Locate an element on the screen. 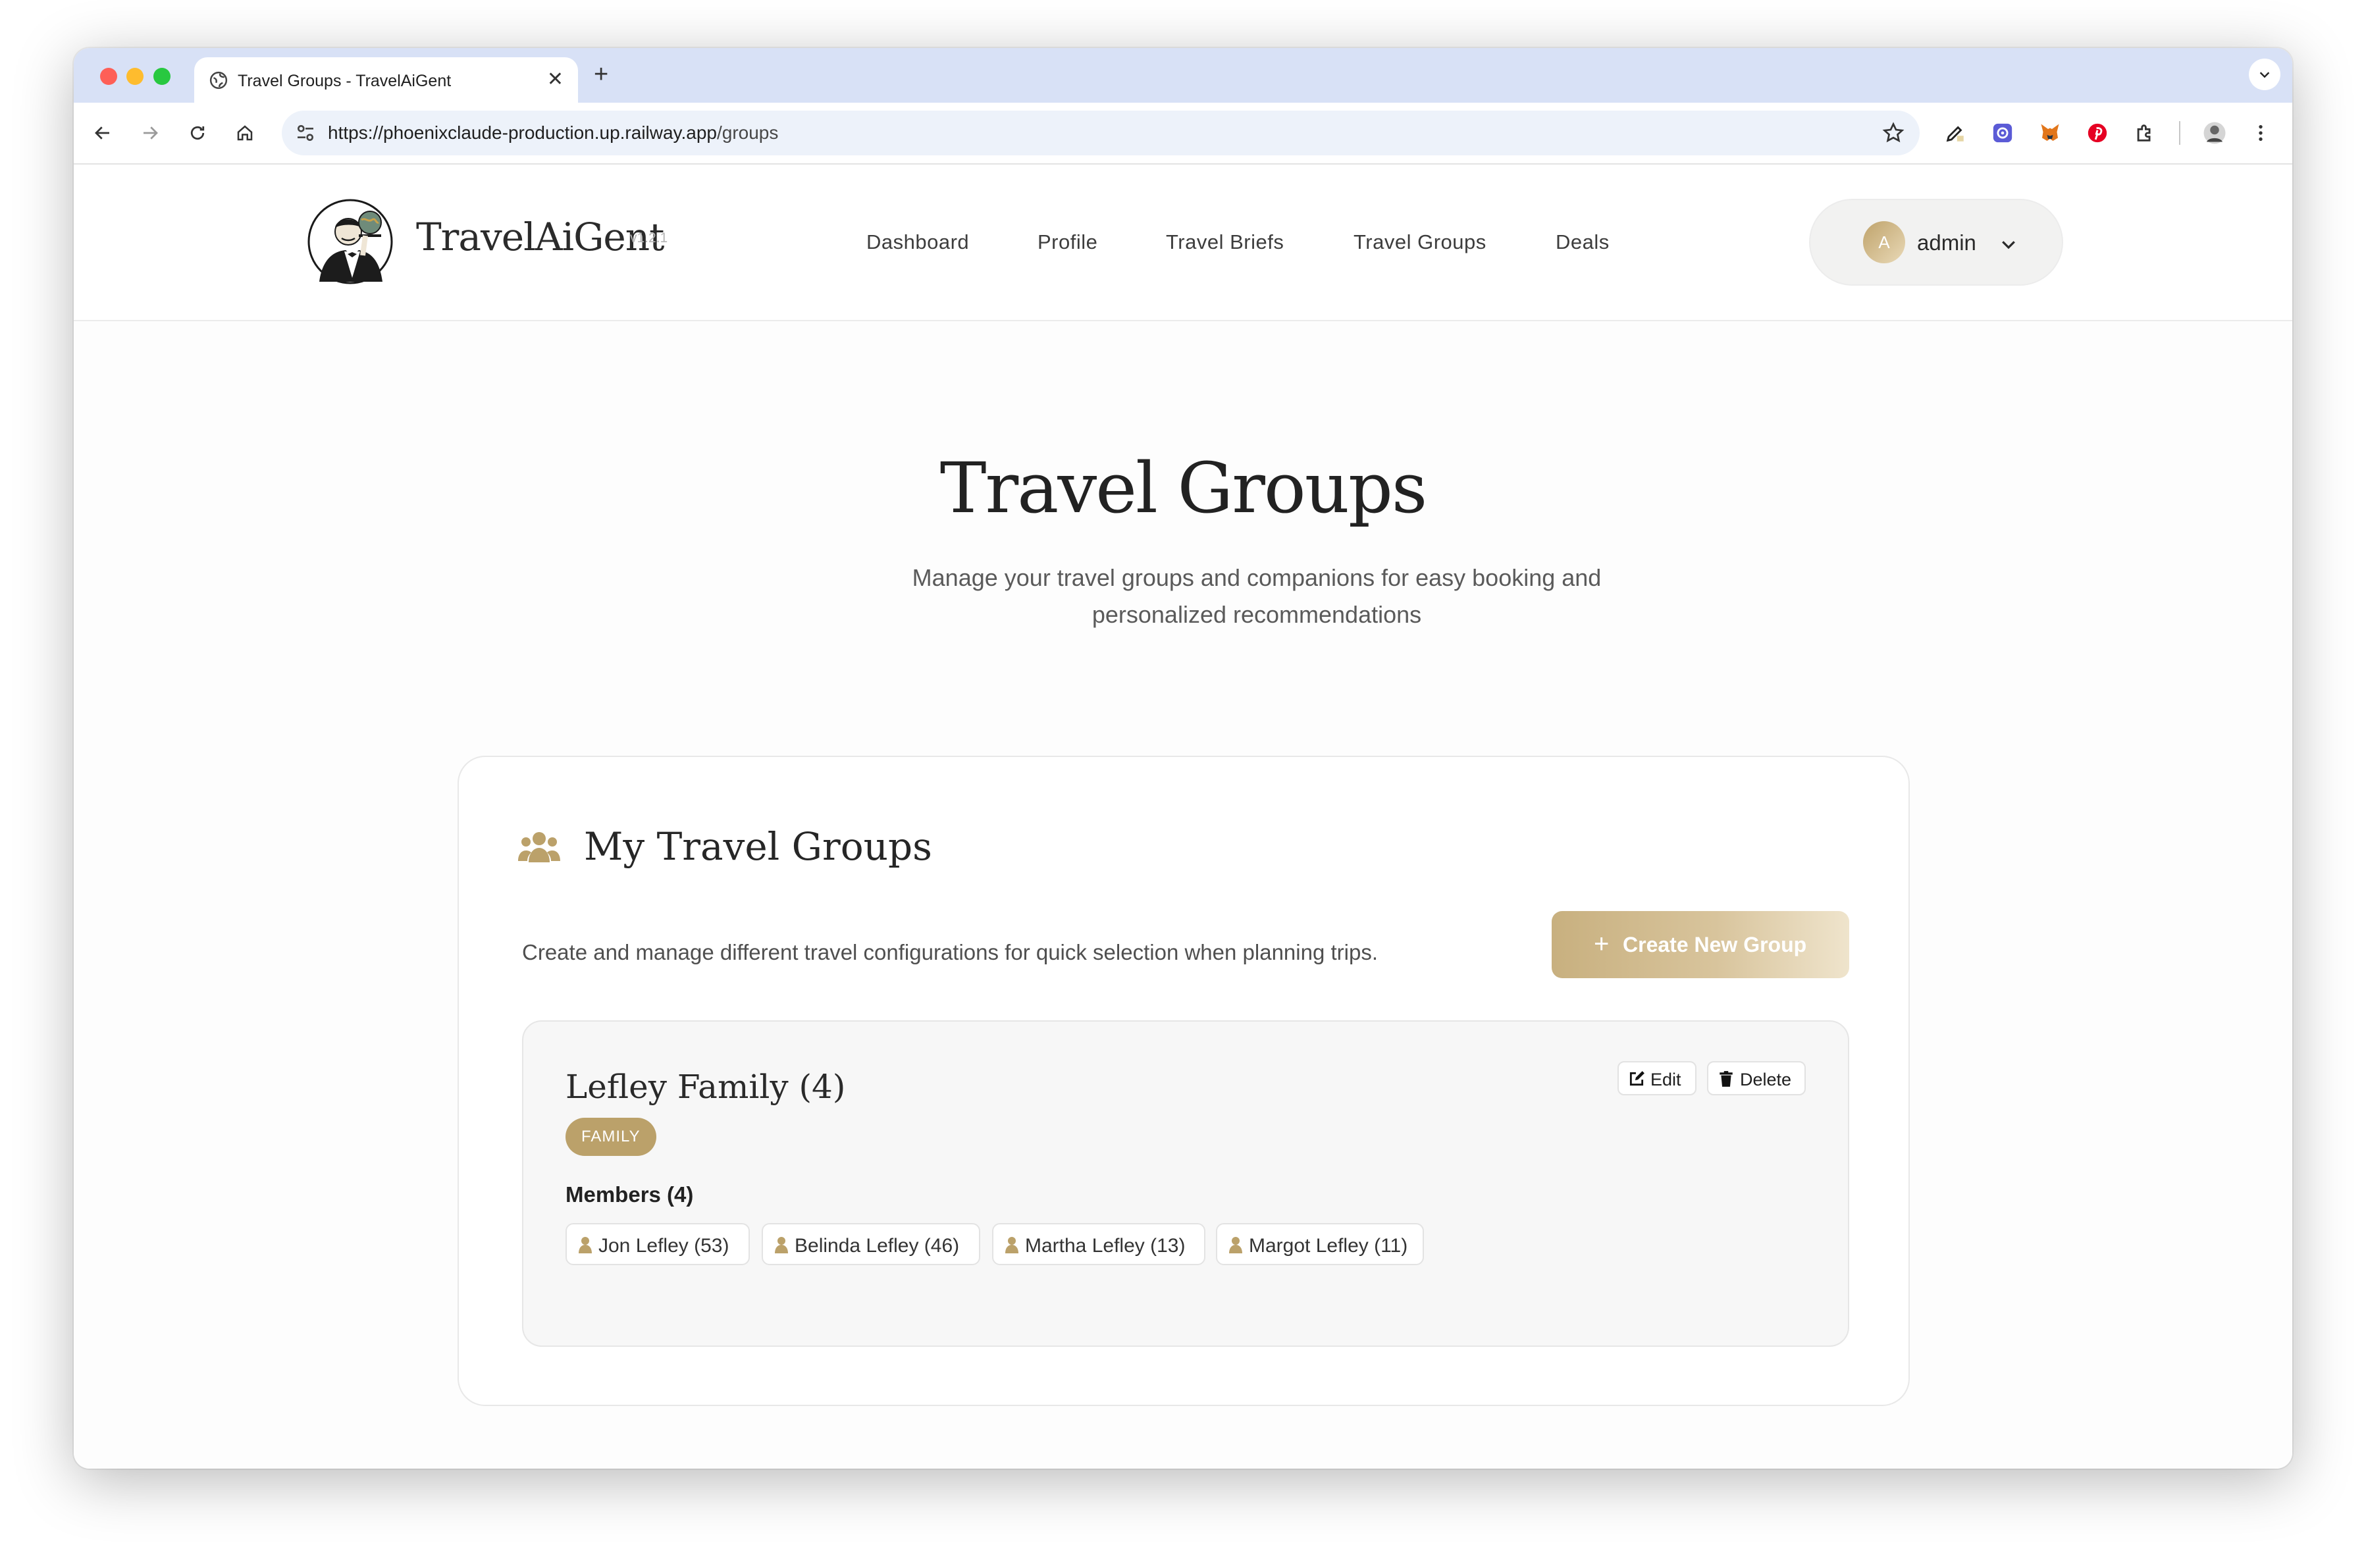 This screenshot has width=2366, height=1568. member-chip: Martha Lefley (13) is located at coordinates (1098, 1244).